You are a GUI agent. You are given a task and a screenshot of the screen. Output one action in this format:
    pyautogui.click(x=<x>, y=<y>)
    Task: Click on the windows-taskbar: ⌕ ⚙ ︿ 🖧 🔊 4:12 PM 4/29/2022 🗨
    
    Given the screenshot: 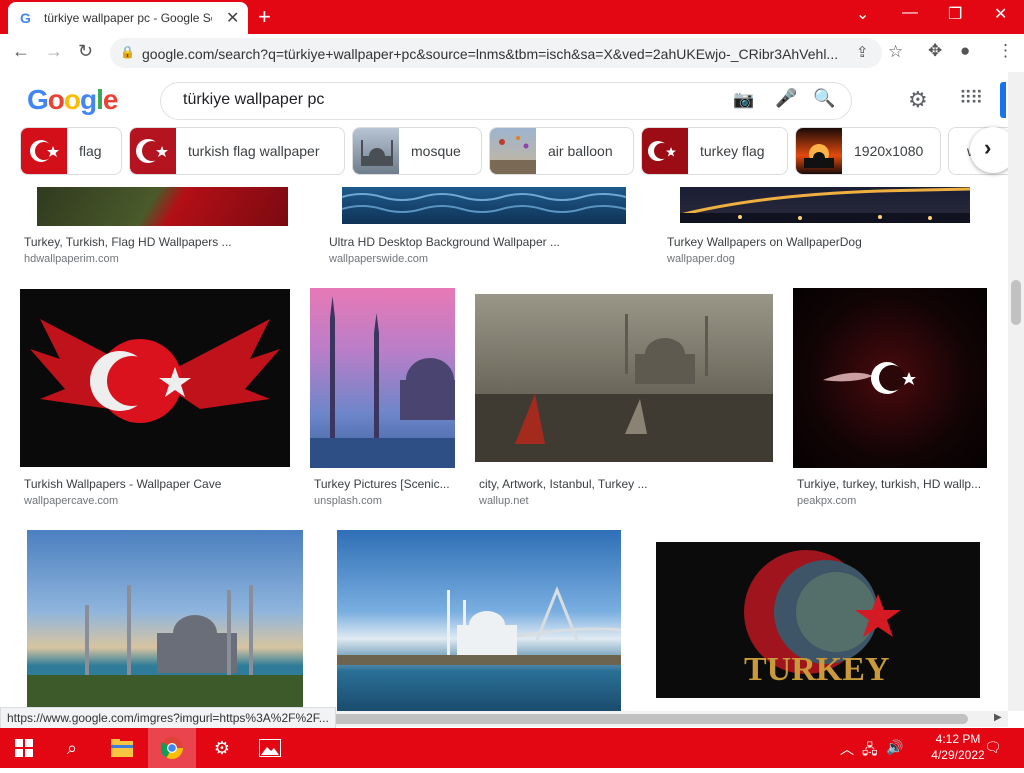 What is the action you would take?
    pyautogui.click(x=512, y=748)
    